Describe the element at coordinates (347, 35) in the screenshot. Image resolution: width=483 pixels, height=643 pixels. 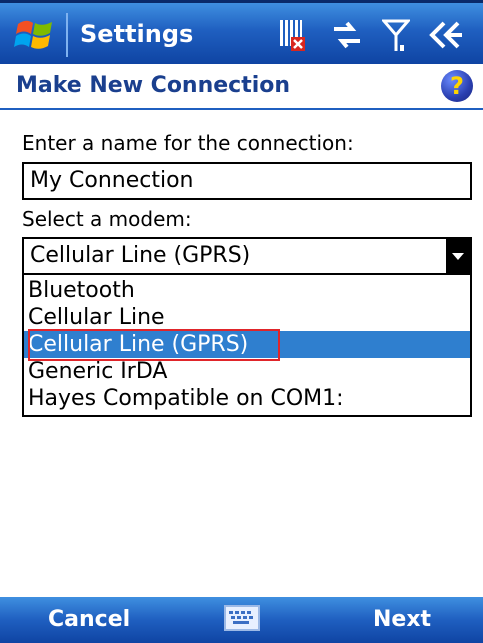
I see `connectivity-arrows-icon` at that location.